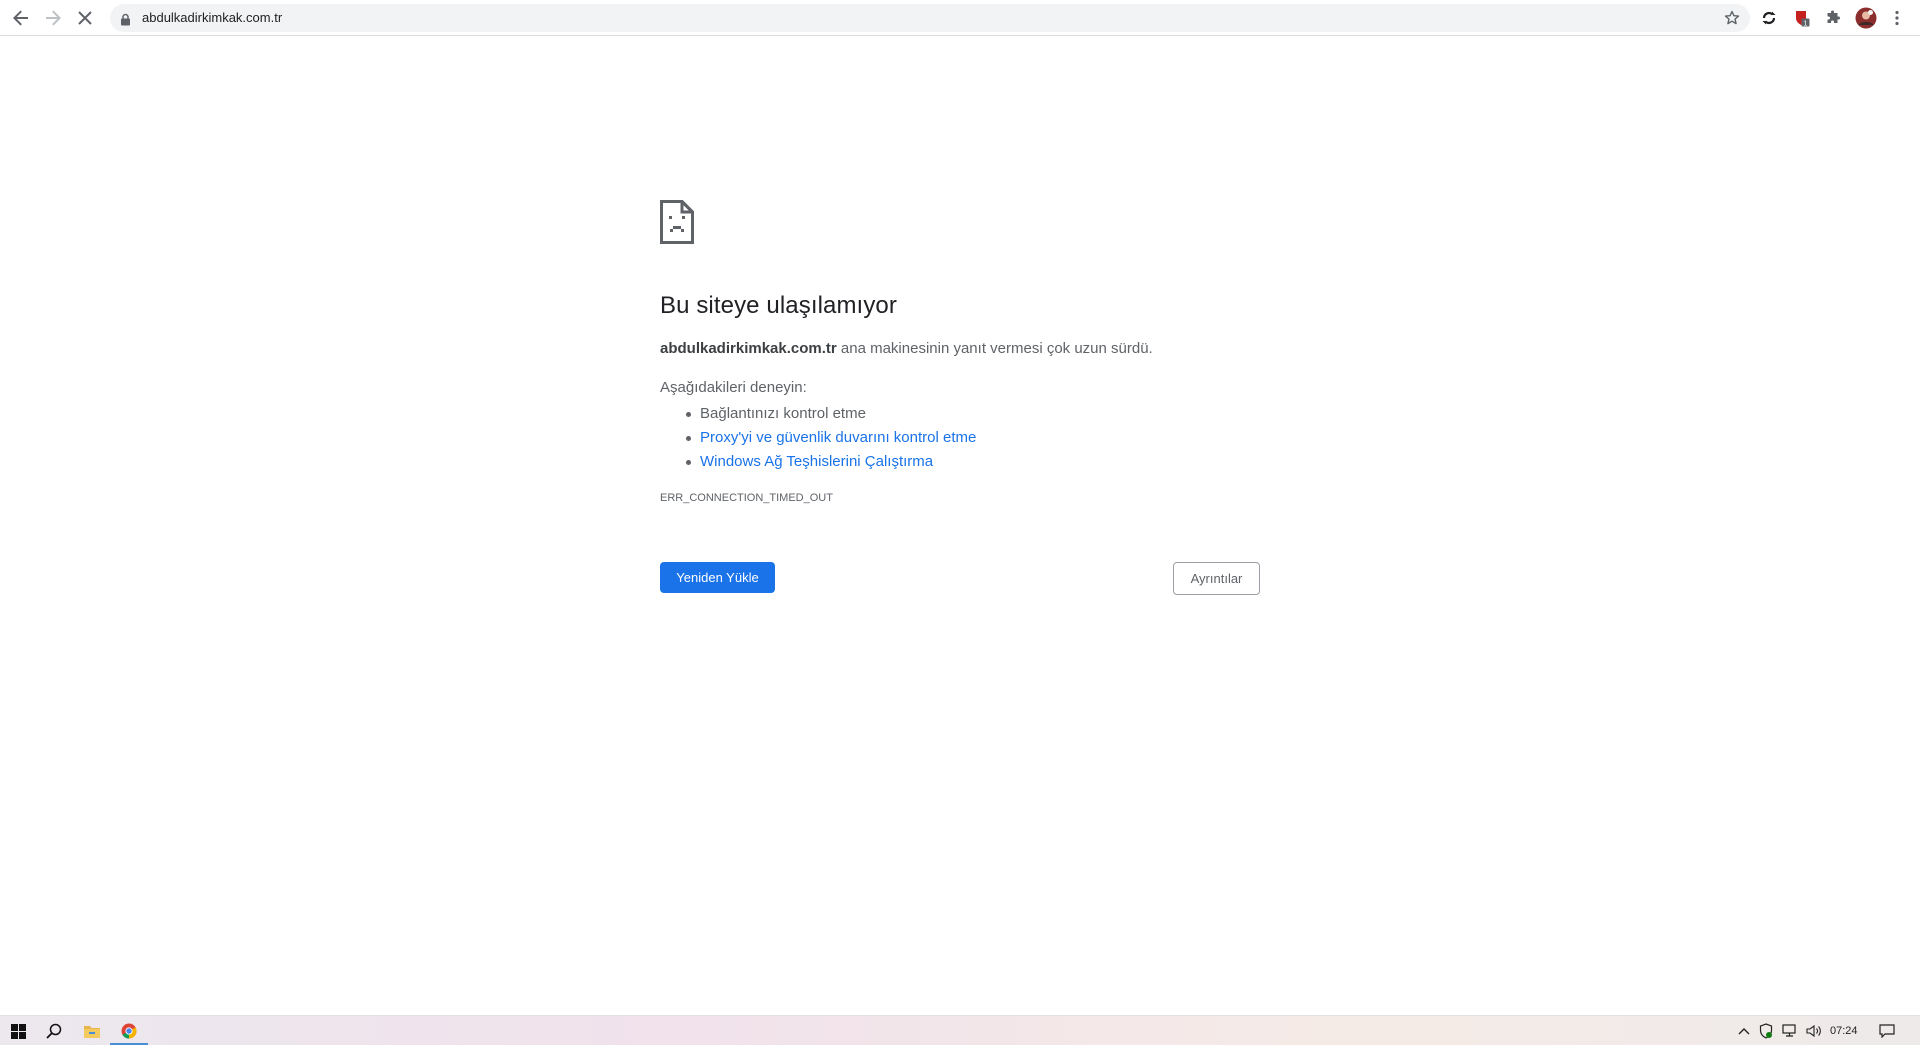  I want to click on address-bar: abdulkadirkimkak.com.tr, so click(930, 18).